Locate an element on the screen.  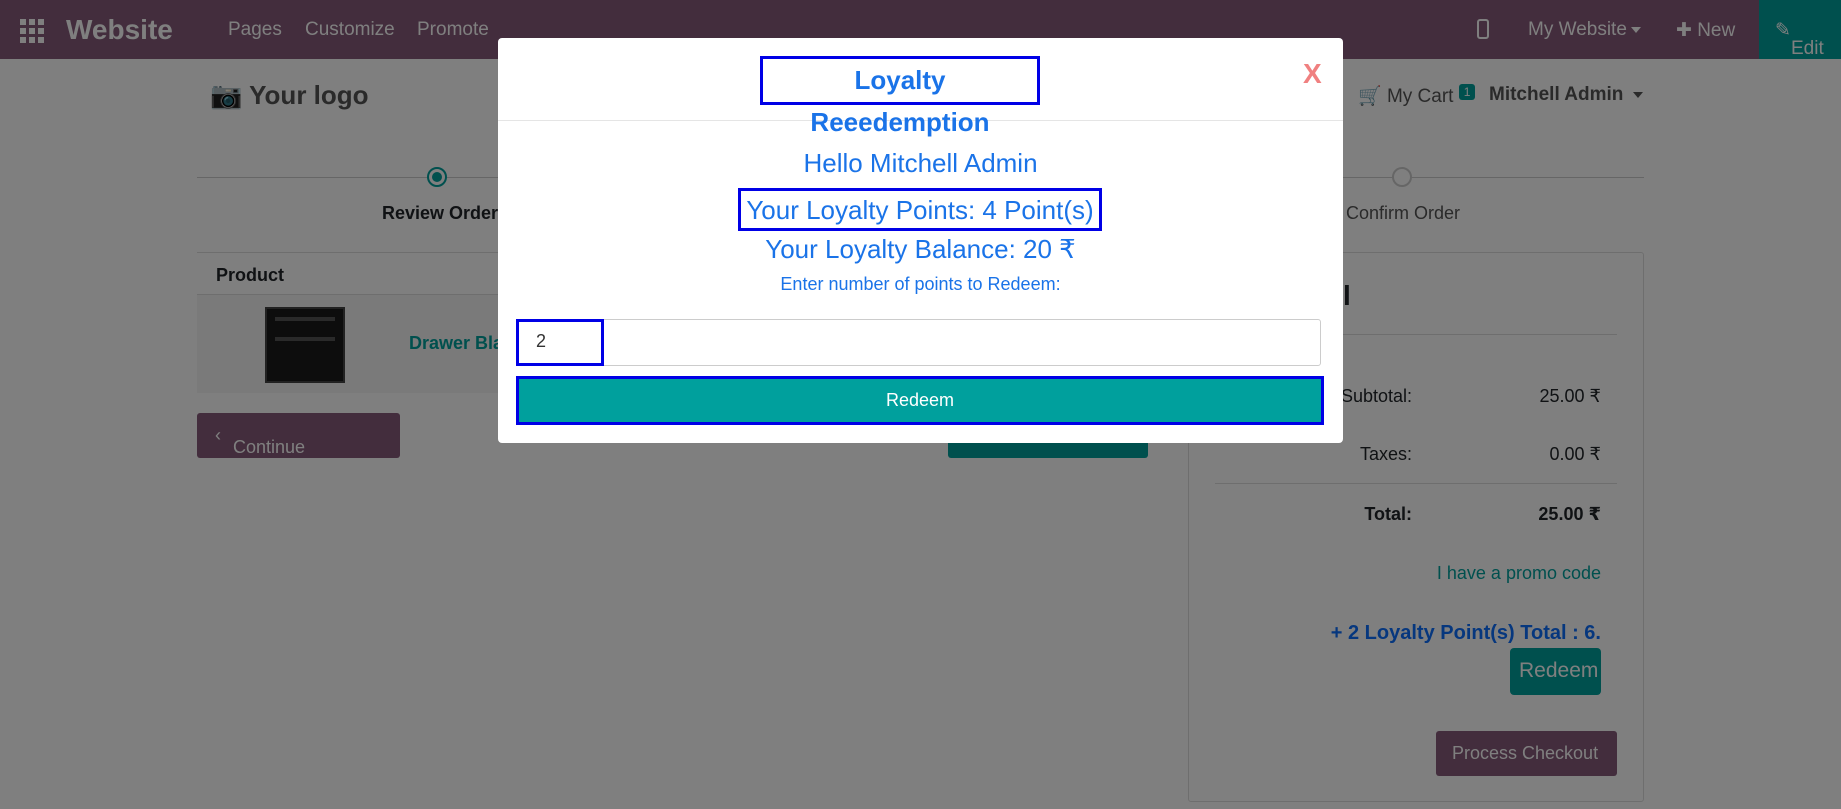
points-input-value: 2 is located at coordinates (541, 341).